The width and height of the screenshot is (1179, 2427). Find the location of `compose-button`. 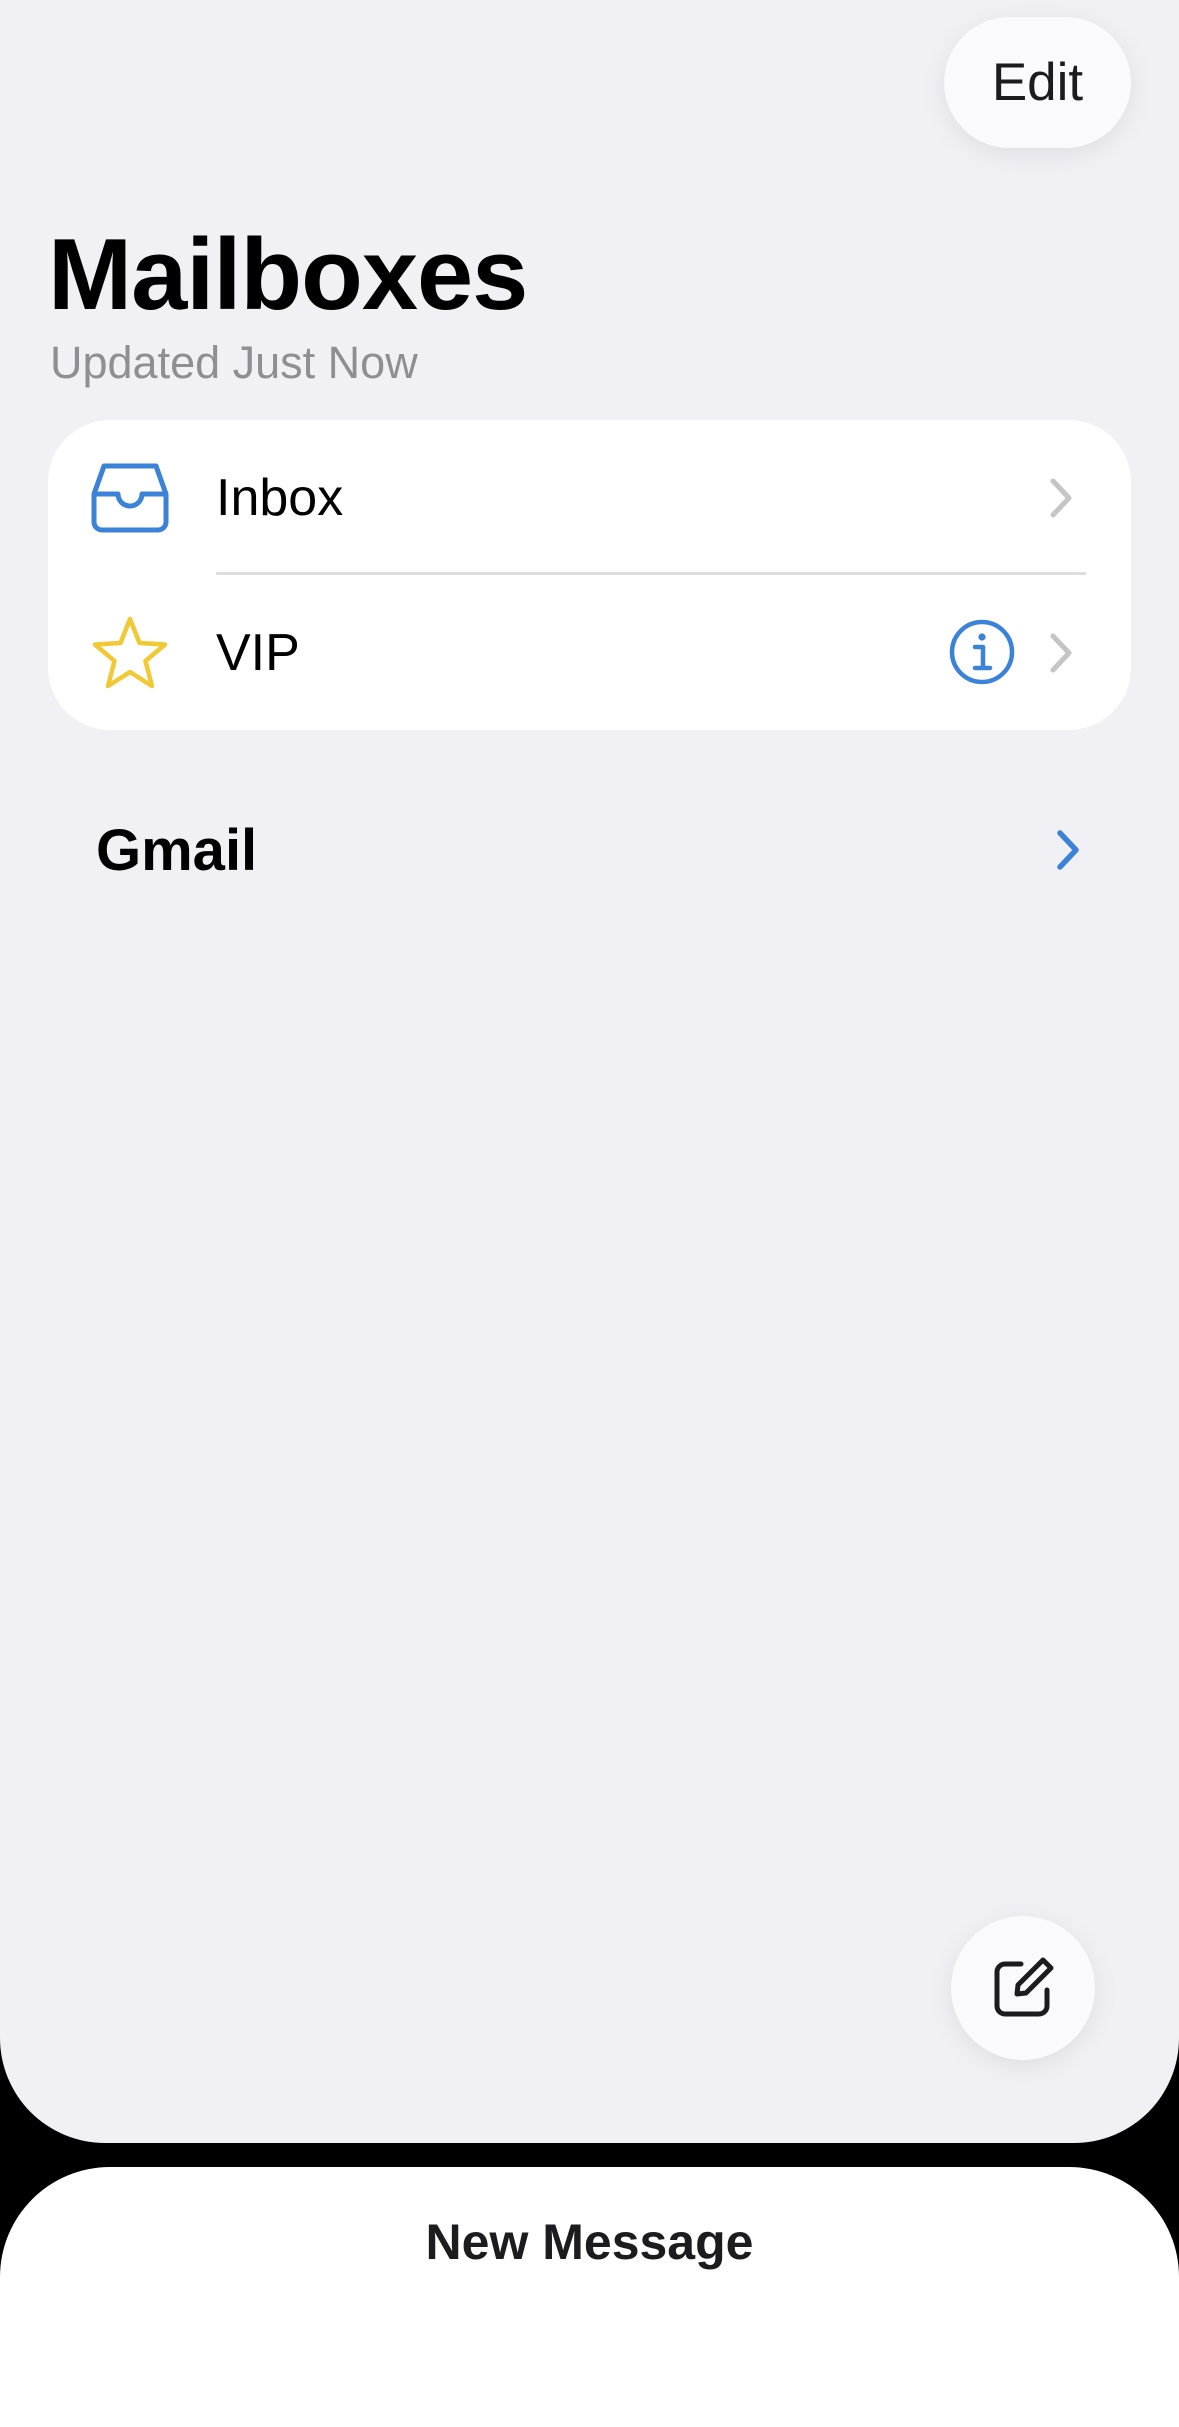

compose-button is located at coordinates (1023, 1988).